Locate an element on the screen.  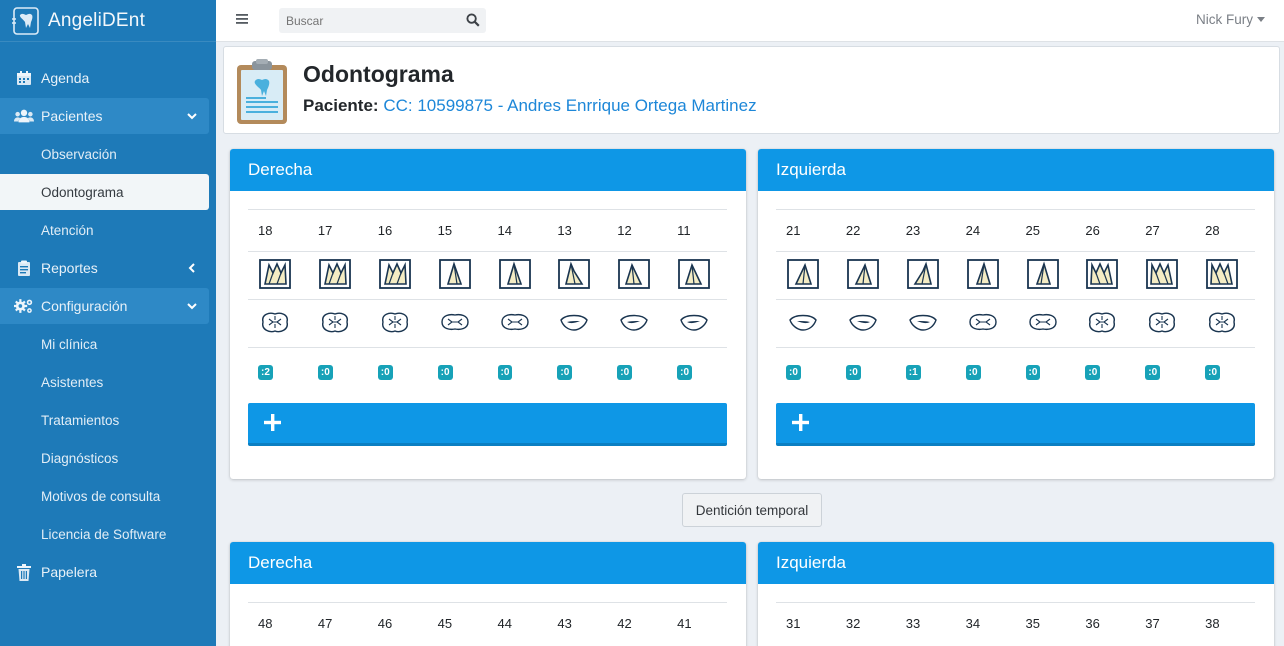
sidebar-item-diagnosticos: Diagnósticos is located at coordinates (104, 458).